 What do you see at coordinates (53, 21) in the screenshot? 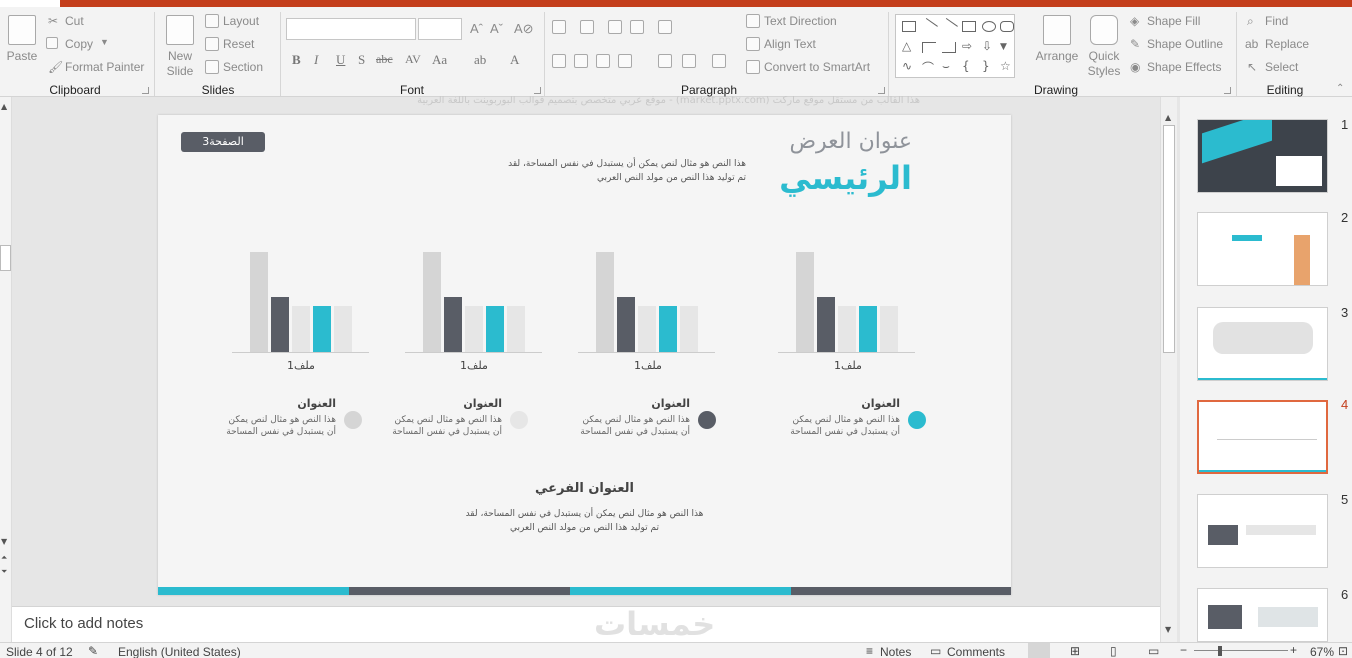
I see `cut-icon: ✂` at bounding box center [53, 21].